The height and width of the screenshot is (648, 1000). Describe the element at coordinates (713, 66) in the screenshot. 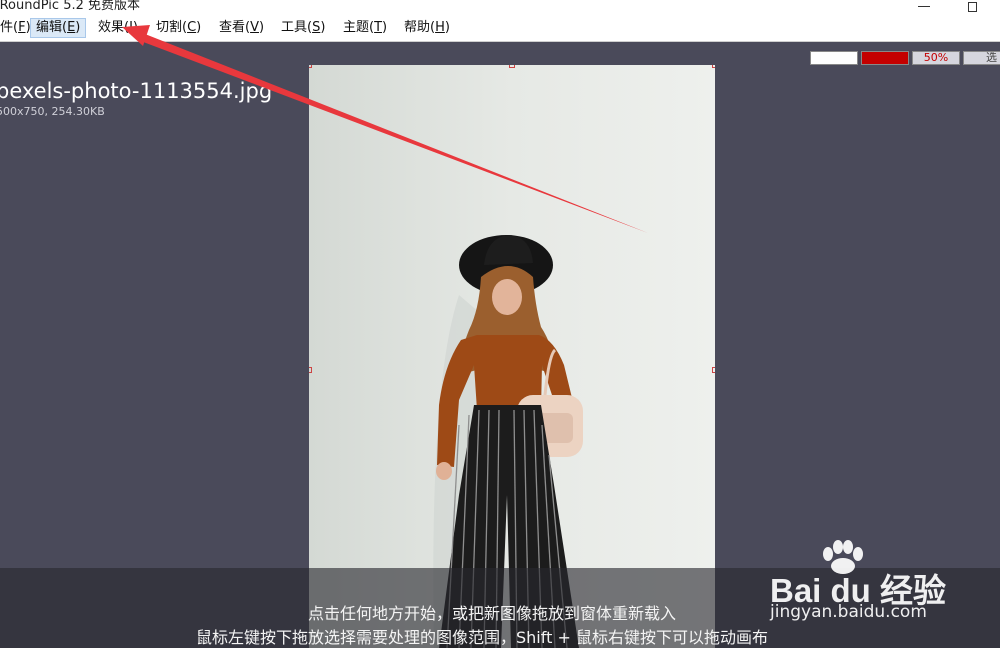

I see `resize-handle-top-right` at that location.